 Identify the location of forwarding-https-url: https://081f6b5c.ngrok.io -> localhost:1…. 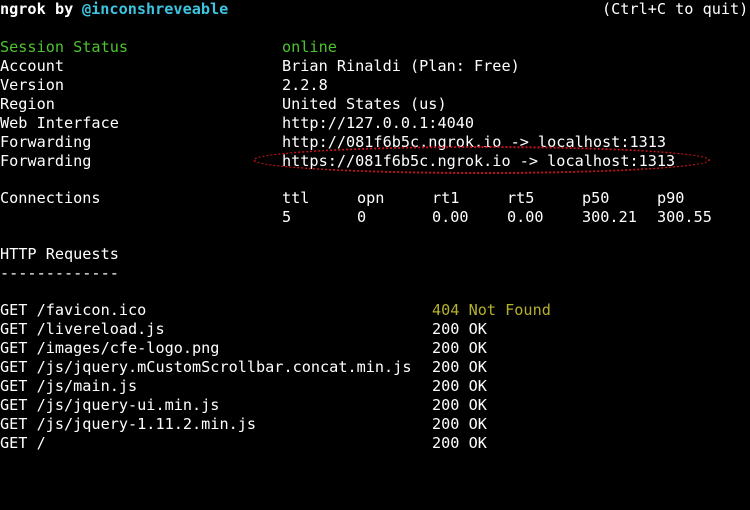
(478, 161).